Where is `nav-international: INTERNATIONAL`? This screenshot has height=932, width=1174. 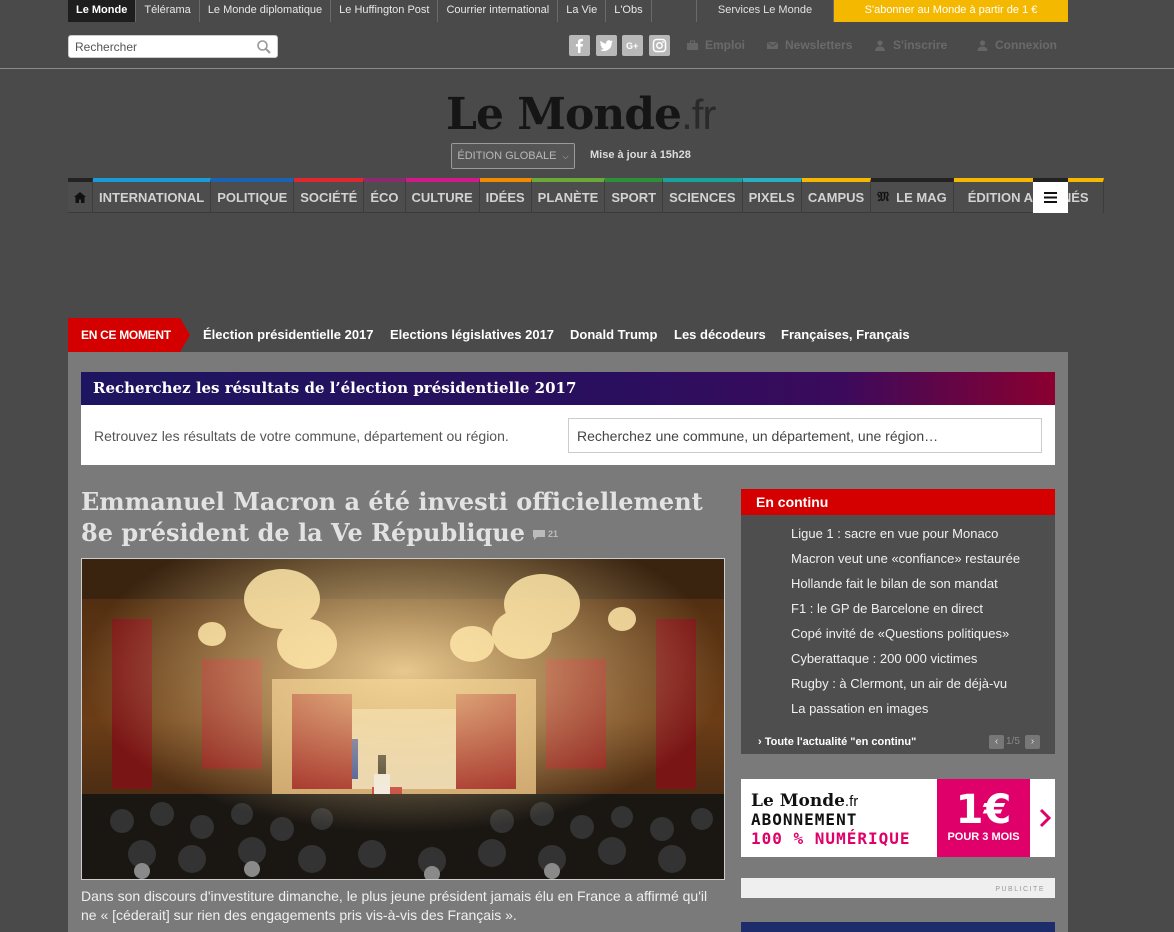
nav-international: INTERNATIONAL is located at coordinates (152, 195).